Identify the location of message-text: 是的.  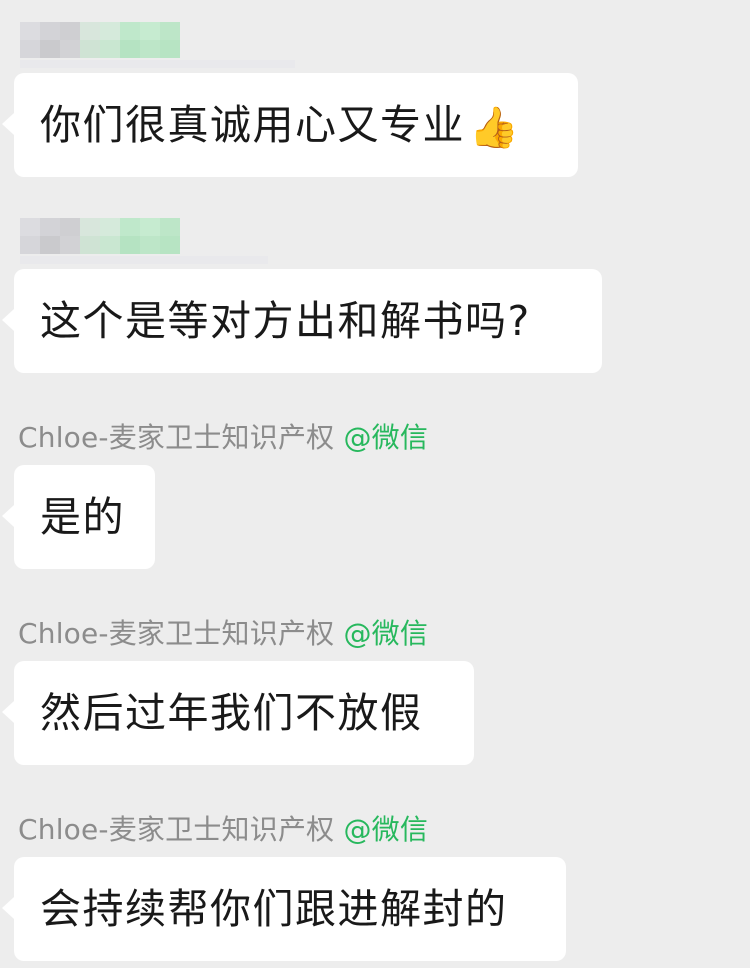
(82, 517).